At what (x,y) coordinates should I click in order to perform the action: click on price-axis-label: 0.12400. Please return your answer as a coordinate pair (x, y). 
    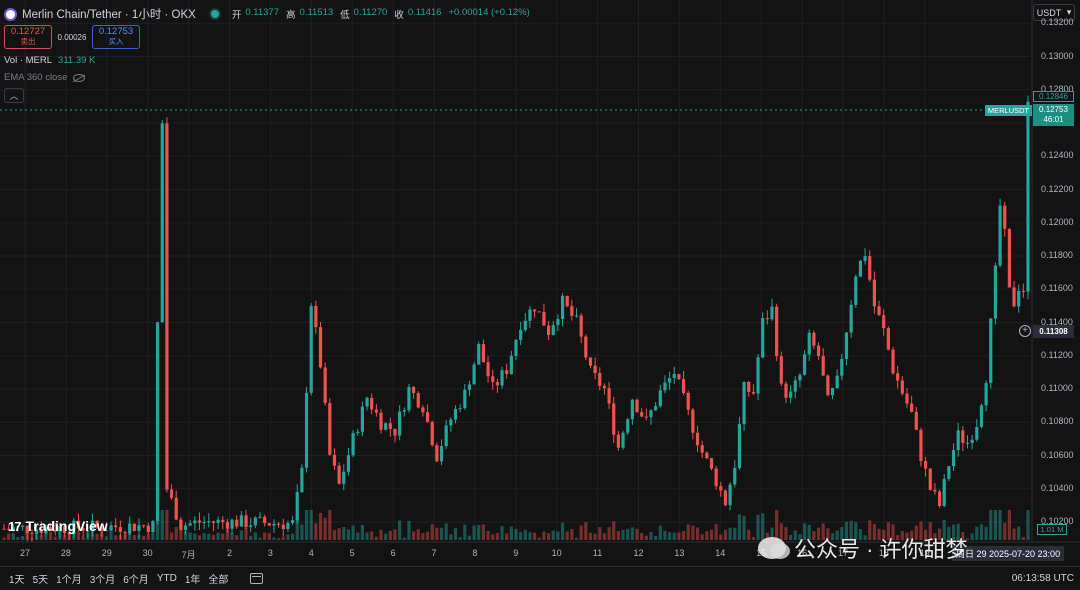
    Looking at the image, I should click on (1057, 155).